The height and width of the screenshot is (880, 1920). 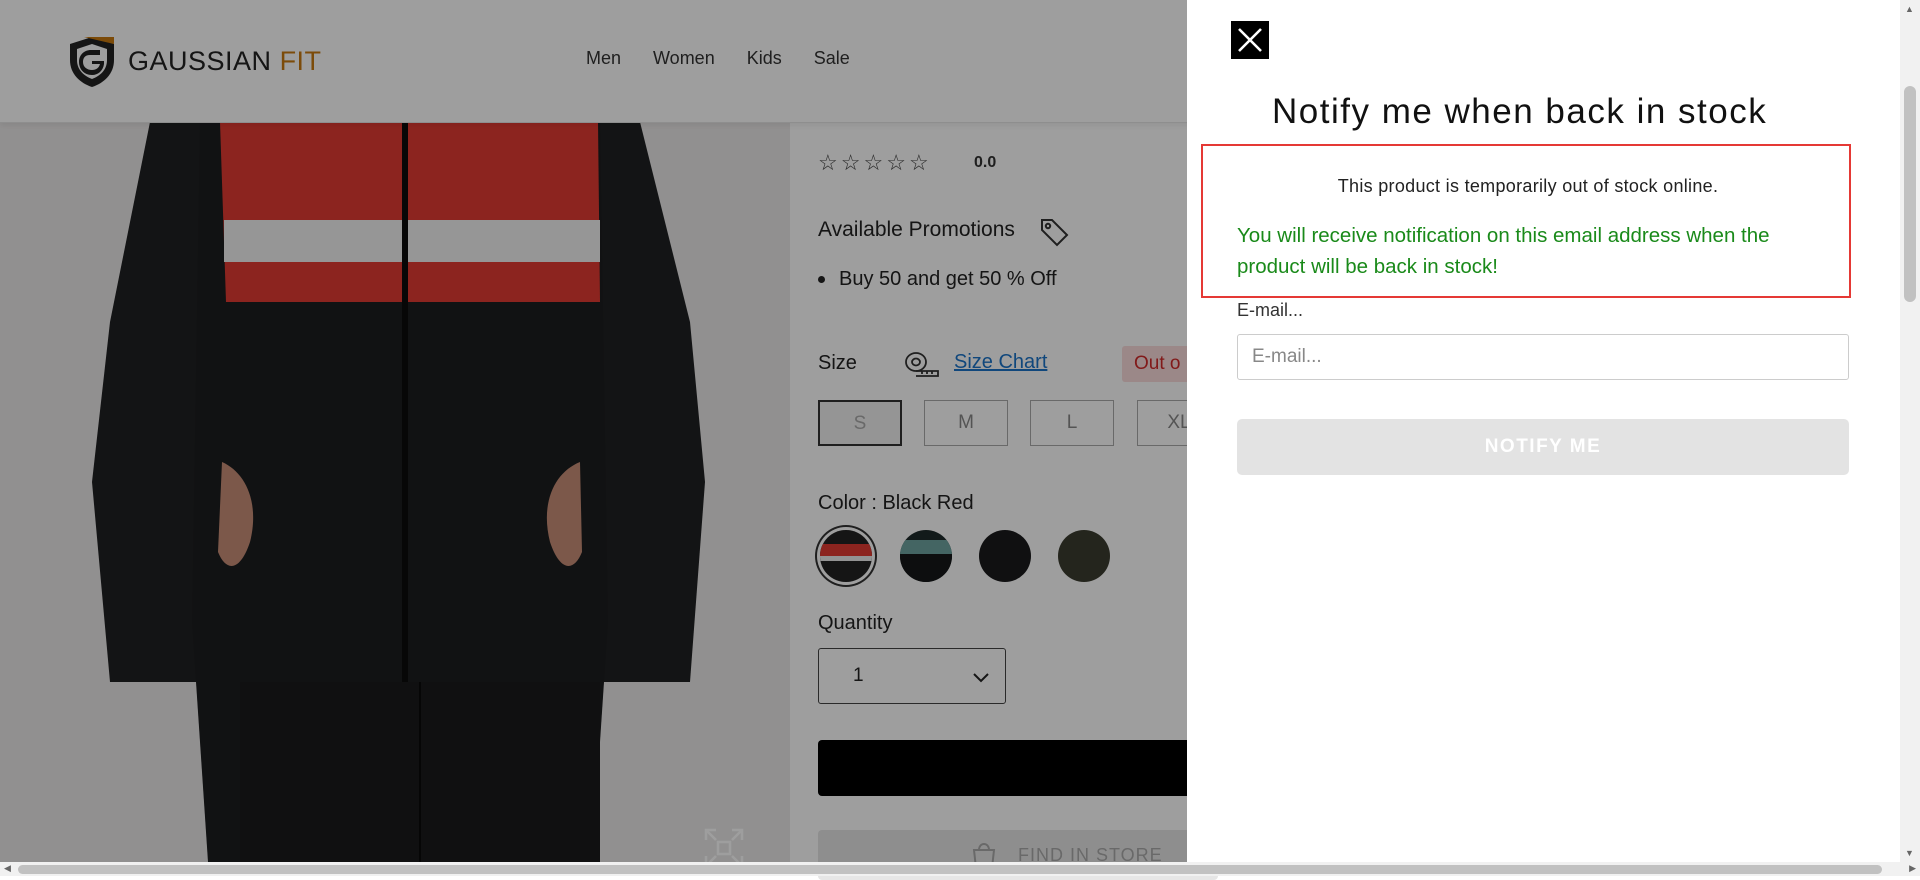 What do you see at coordinates (1910, 194) in the screenshot?
I see `vertical-scroll-thumb` at bounding box center [1910, 194].